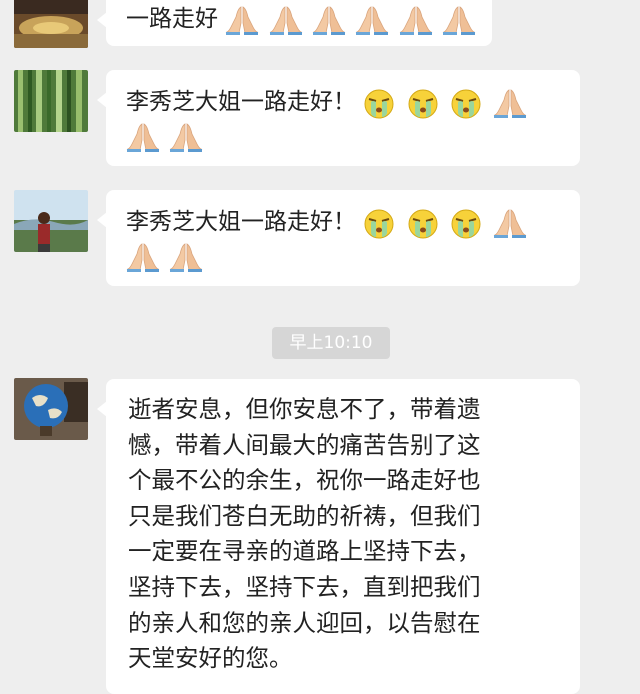 The height and width of the screenshot is (694, 640). I want to click on message-text-line: 逝者安息，但你安息不了，带着遗, so click(304, 409).